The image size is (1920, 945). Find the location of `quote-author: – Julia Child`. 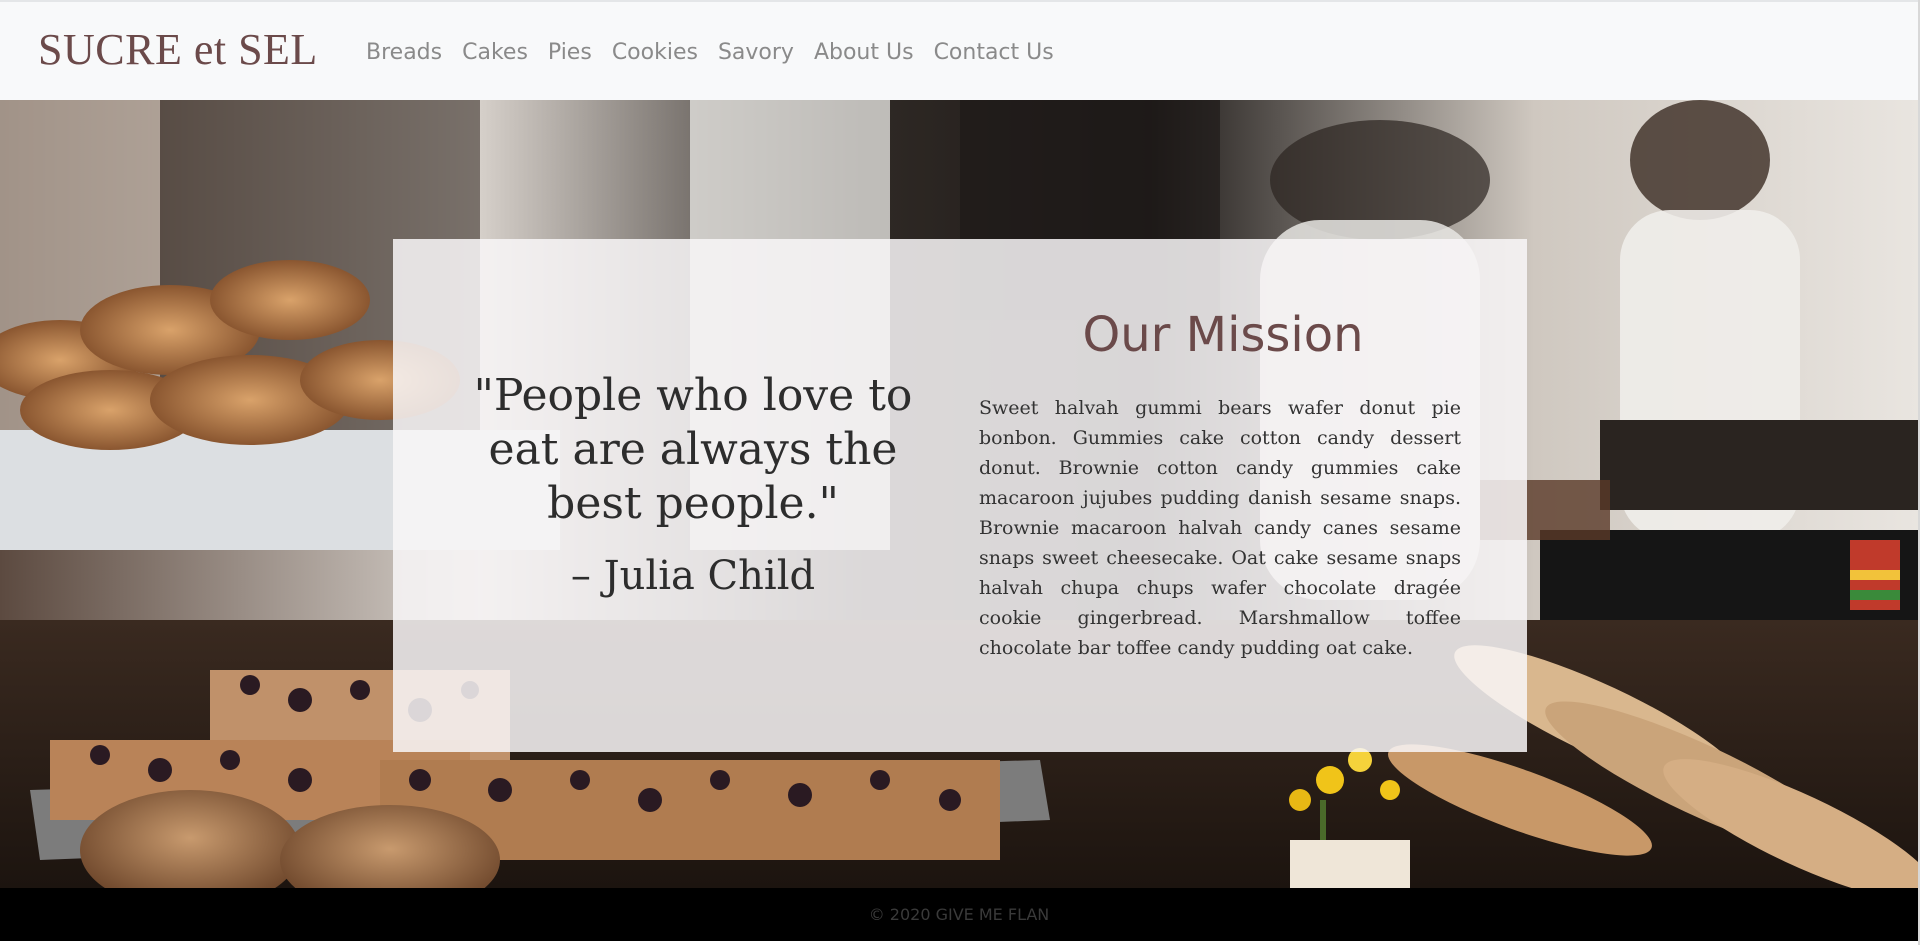

quote-author: – Julia Child is located at coordinates (693, 576).